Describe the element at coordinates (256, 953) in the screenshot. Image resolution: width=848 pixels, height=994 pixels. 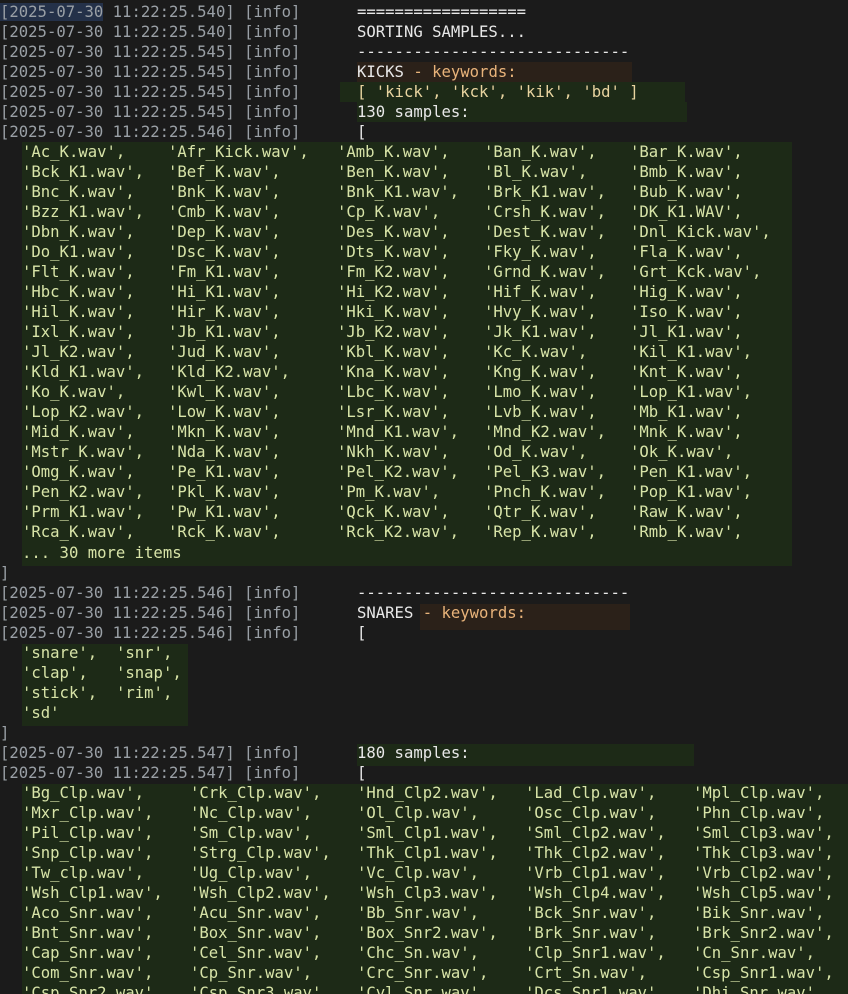
I see `sample-file: 'Cel_Snr.wav',` at that location.